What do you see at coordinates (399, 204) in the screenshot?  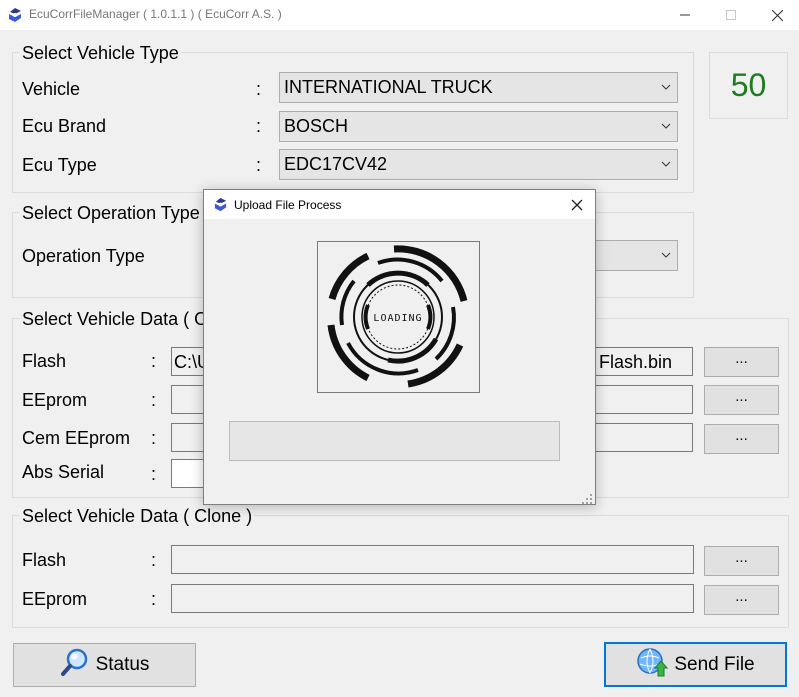 I see `dialog-title-bar: Upload File Process` at bounding box center [399, 204].